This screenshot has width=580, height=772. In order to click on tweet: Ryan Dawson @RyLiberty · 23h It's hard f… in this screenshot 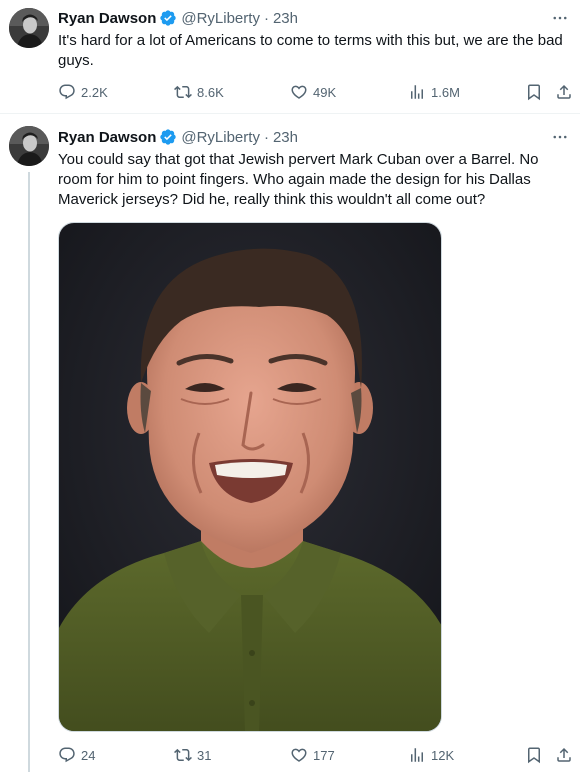, I will do `click(290, 57)`.